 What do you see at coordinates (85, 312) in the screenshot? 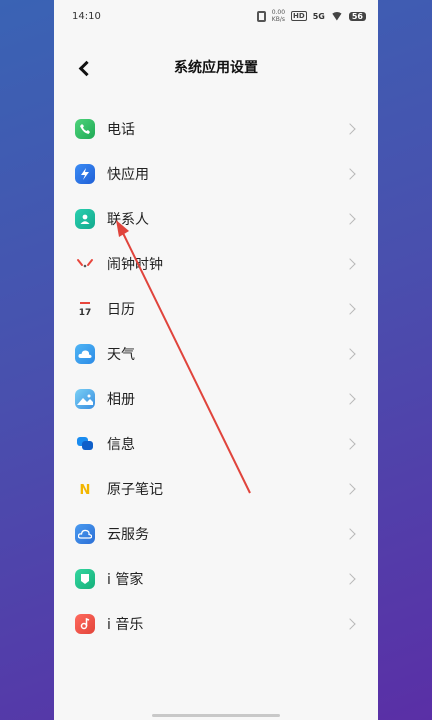
I see `svg-text: 17` at bounding box center [85, 312].